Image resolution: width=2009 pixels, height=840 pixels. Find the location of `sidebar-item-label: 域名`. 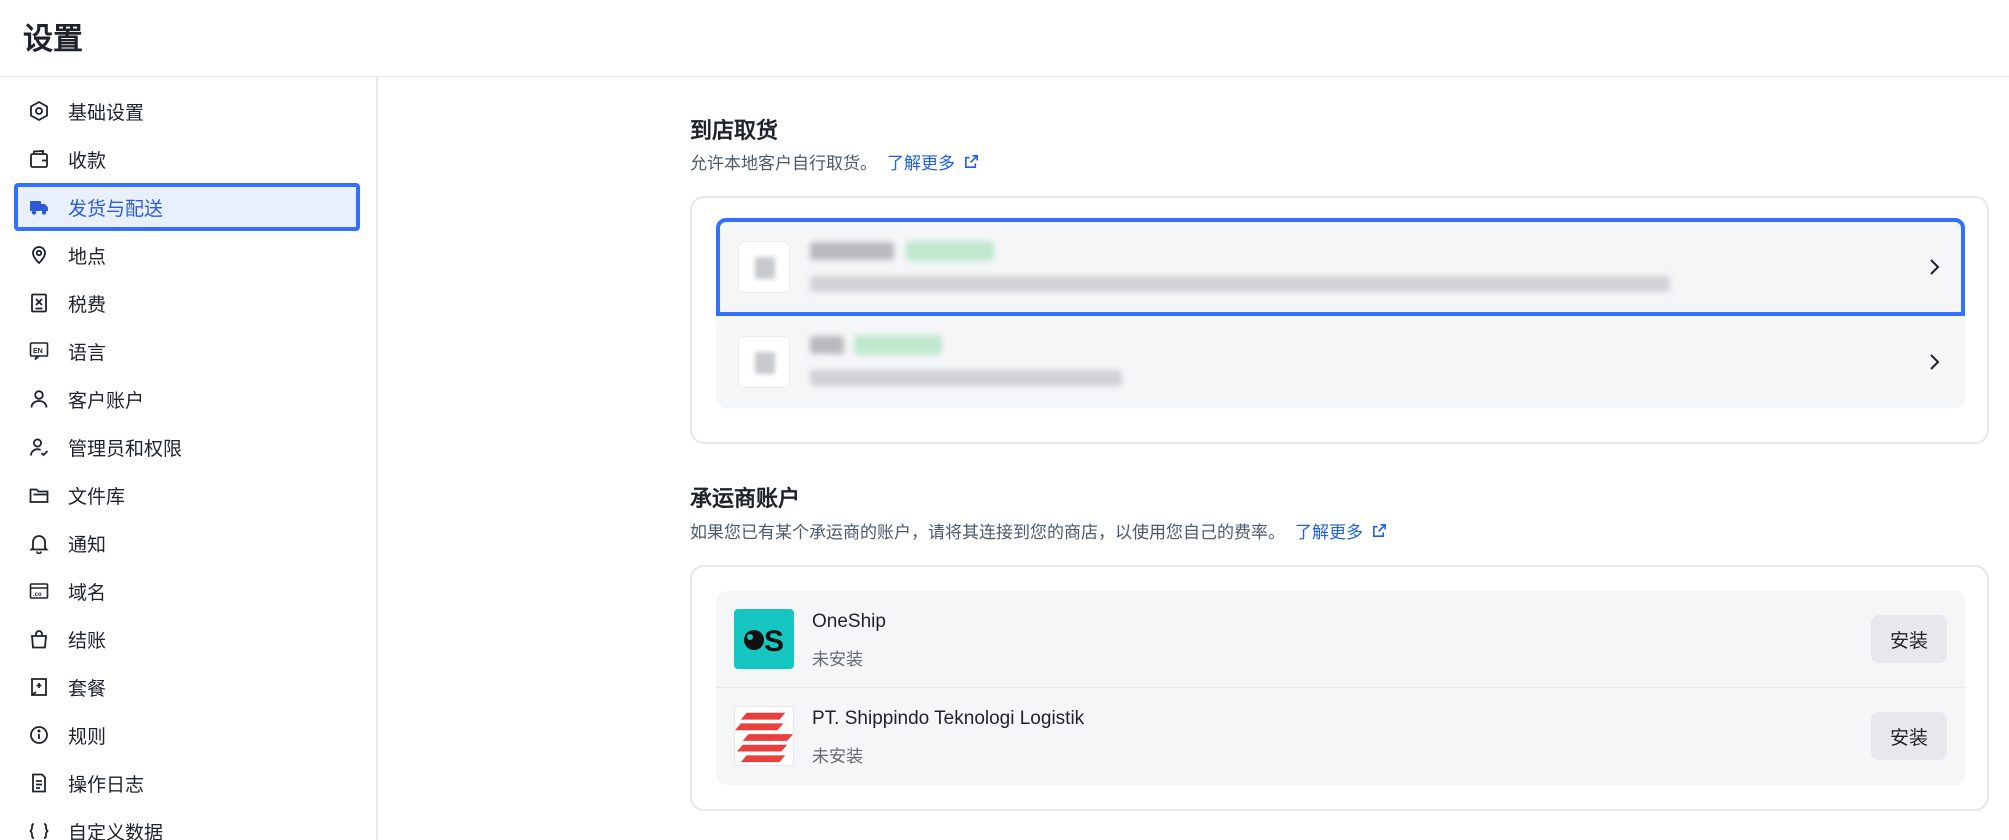

sidebar-item-label: 域名 is located at coordinates (87, 593).